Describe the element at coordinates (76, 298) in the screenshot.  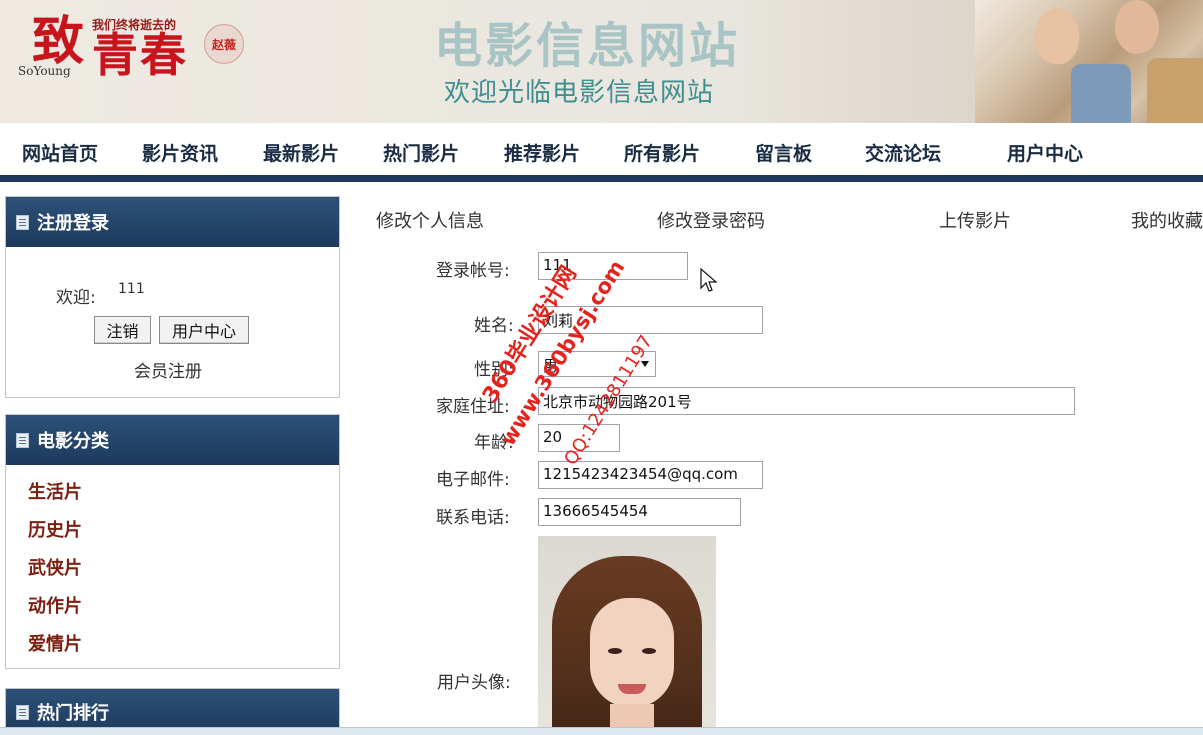
I see `welcome-label: 欢迎:` at that location.